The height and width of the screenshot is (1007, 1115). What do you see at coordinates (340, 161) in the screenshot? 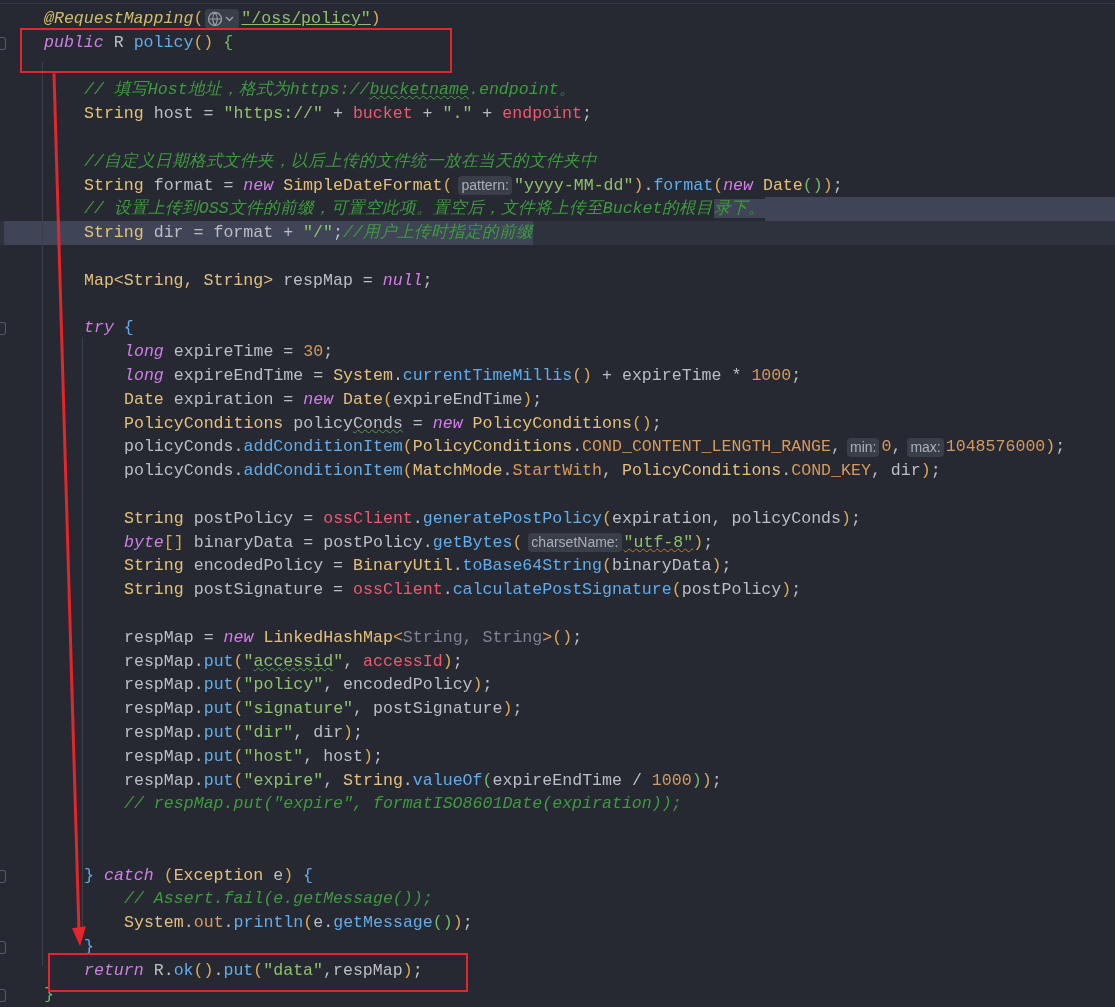
I see `code-text: //自定义日期格式文件夹，以后上传的文件统一放在当天的文件夹中` at bounding box center [340, 161].